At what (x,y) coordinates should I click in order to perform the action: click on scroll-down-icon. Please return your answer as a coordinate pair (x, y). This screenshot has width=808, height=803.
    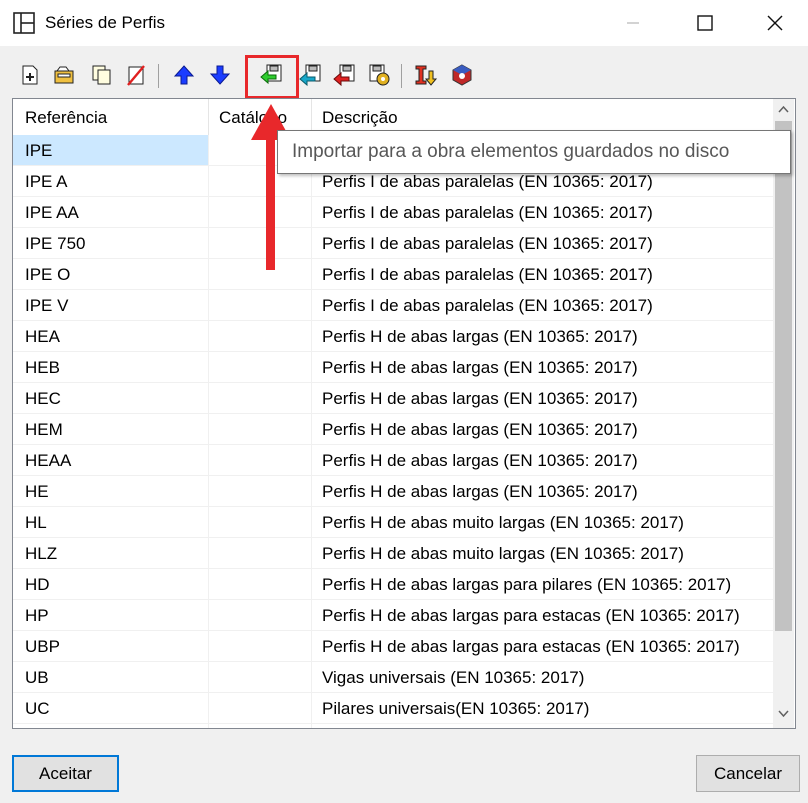
    Looking at the image, I should click on (783, 714).